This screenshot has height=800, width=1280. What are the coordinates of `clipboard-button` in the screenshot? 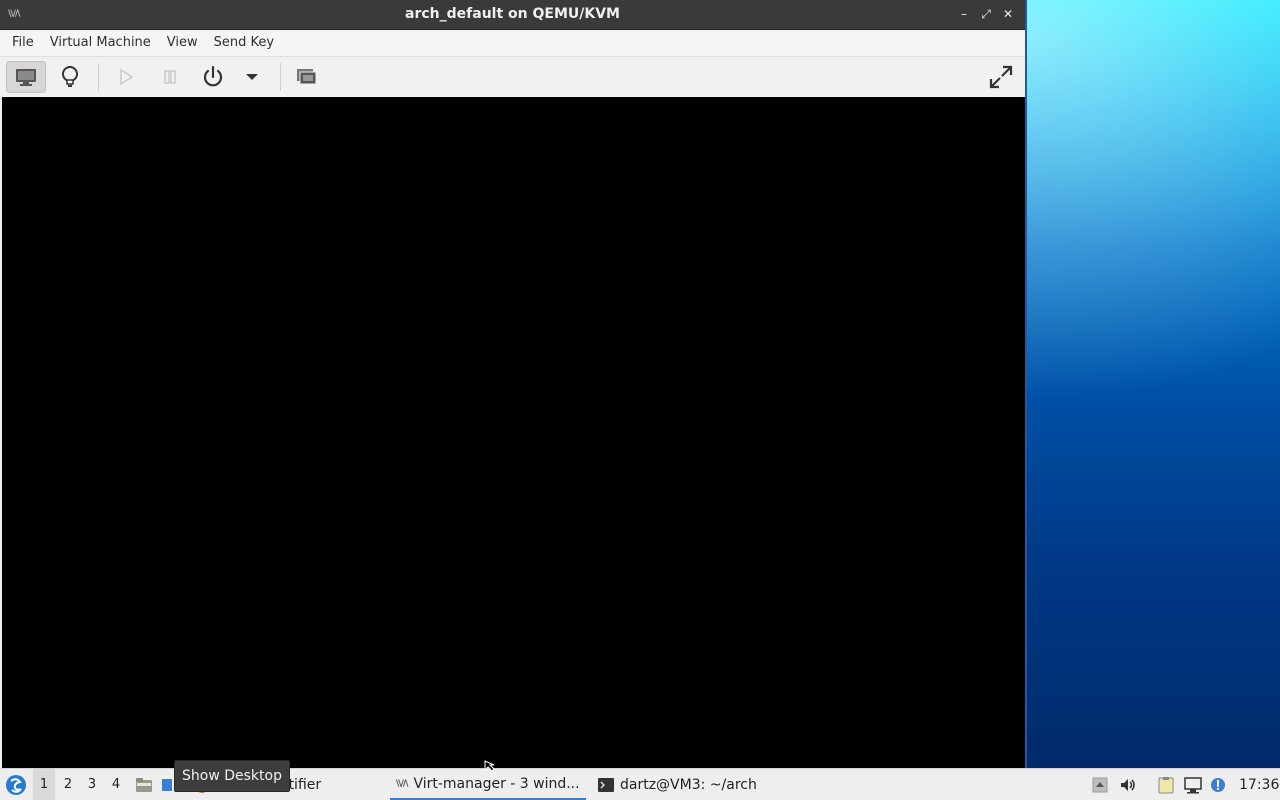 It's located at (1166, 784).